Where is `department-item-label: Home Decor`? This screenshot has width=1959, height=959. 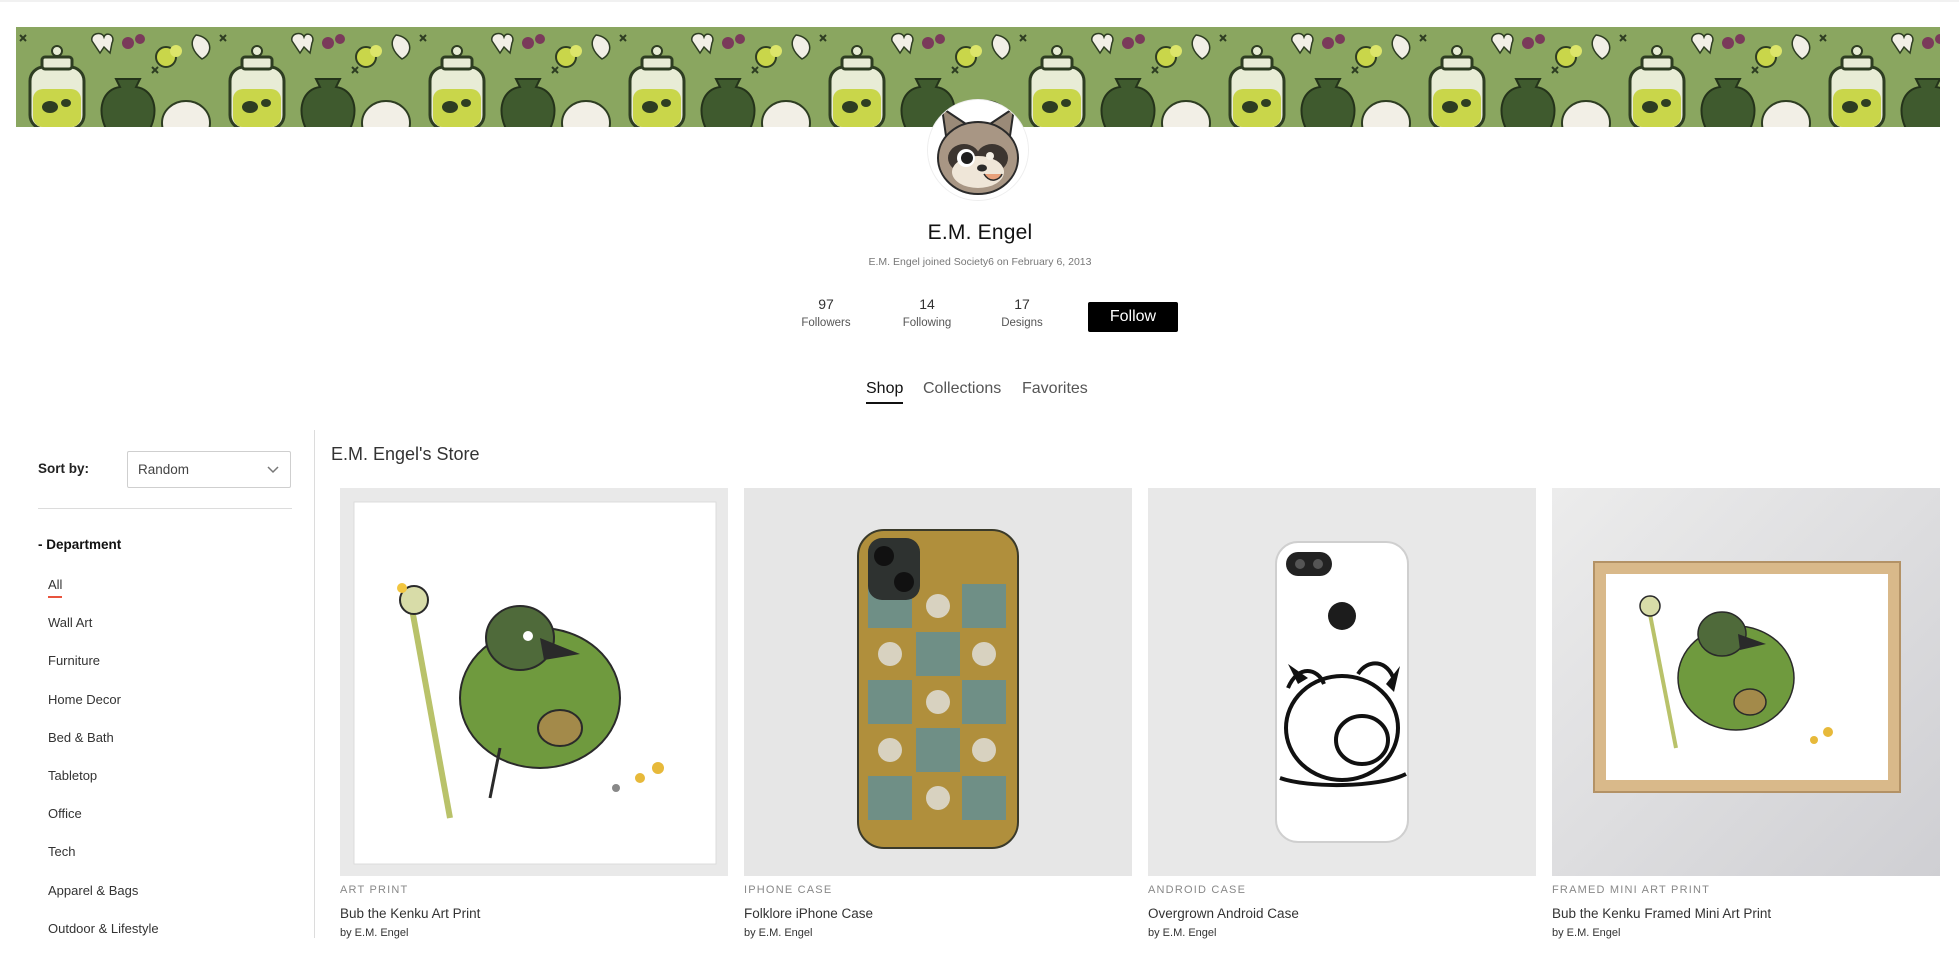 department-item-label: Home Decor is located at coordinates (84, 699).